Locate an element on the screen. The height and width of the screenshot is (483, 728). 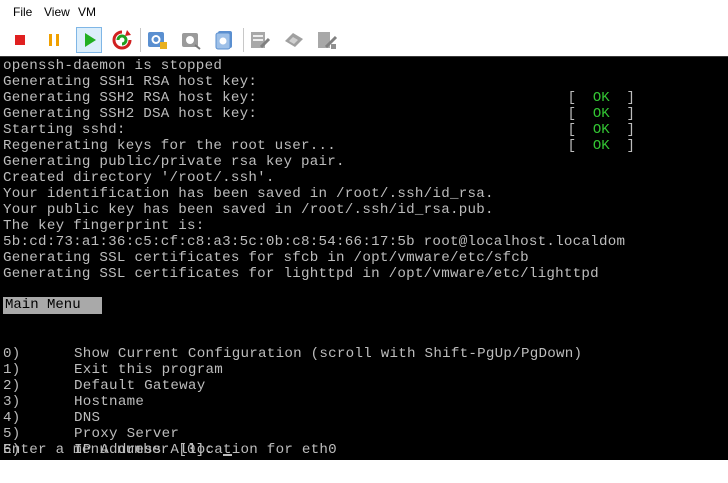
snapshot-icon is located at coordinates (157, 40).